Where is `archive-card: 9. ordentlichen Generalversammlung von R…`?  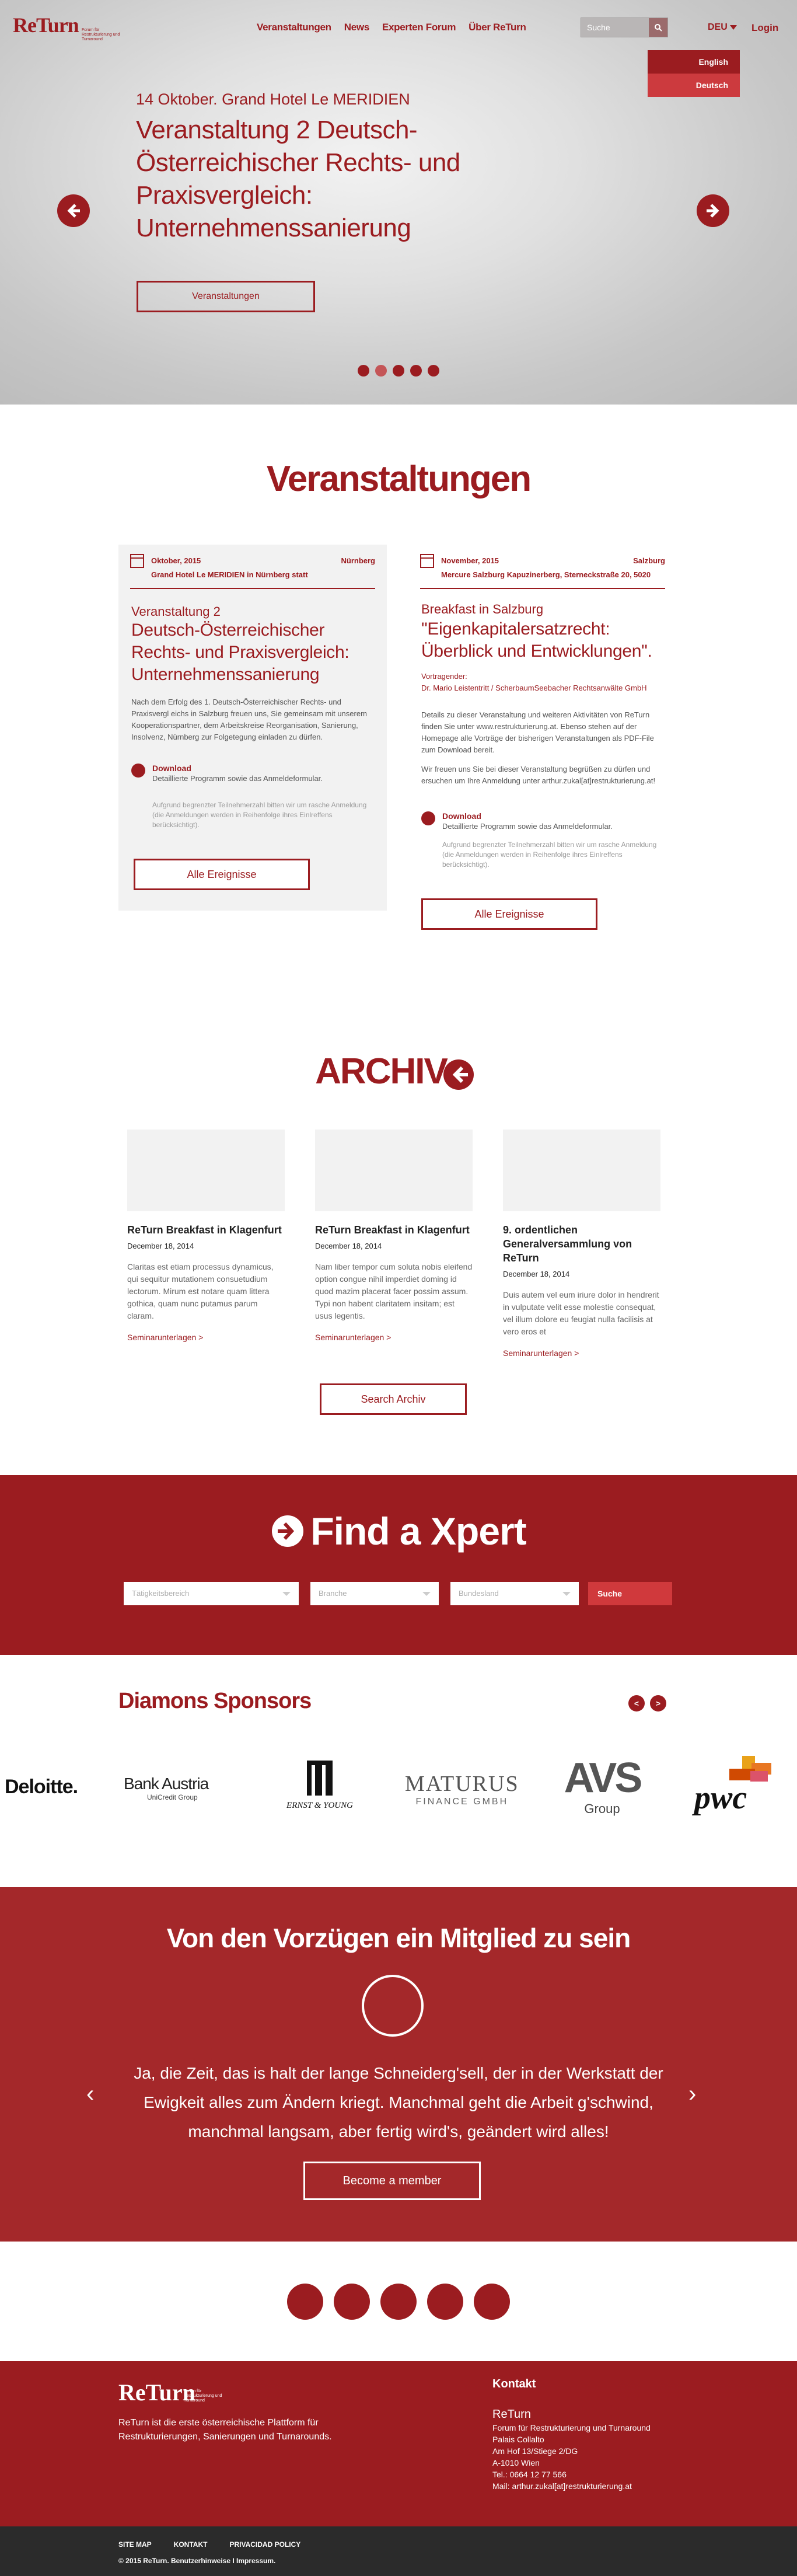
archive-card: 9. ordentlichen Generalversammlung von R… is located at coordinates (581, 1244).